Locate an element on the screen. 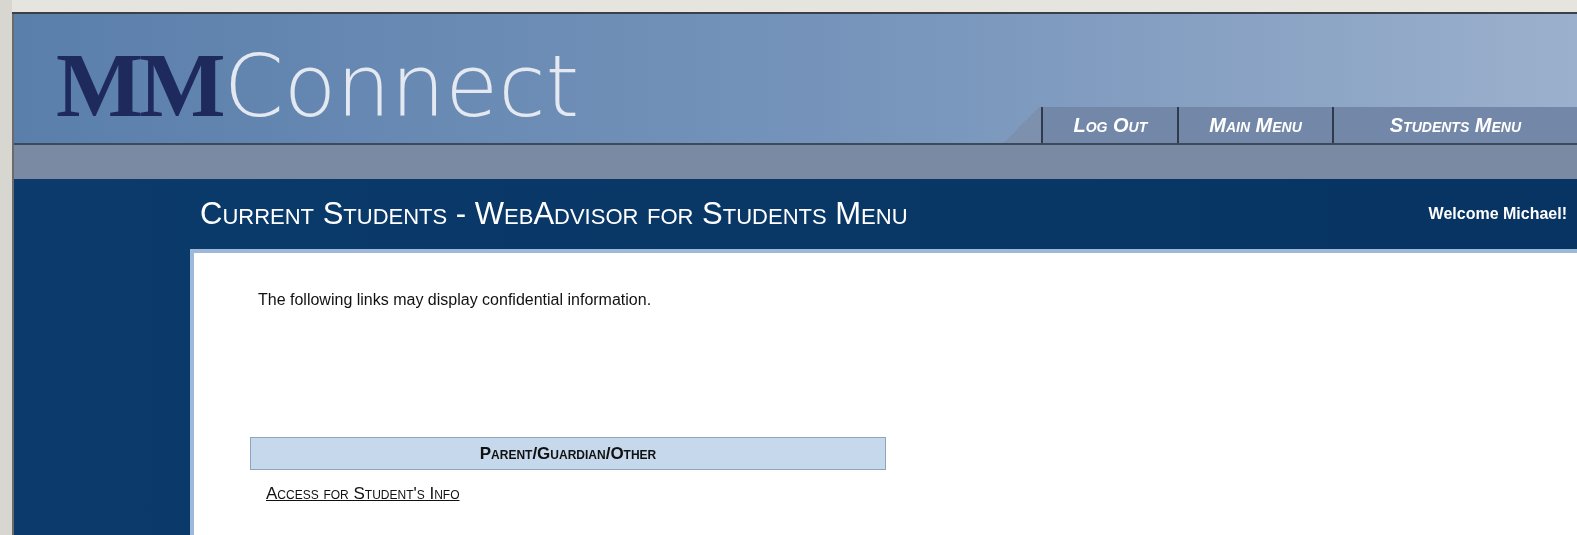 The height and width of the screenshot is (535, 1577). section-heading: Parent/Guardian/Other is located at coordinates (568, 453).